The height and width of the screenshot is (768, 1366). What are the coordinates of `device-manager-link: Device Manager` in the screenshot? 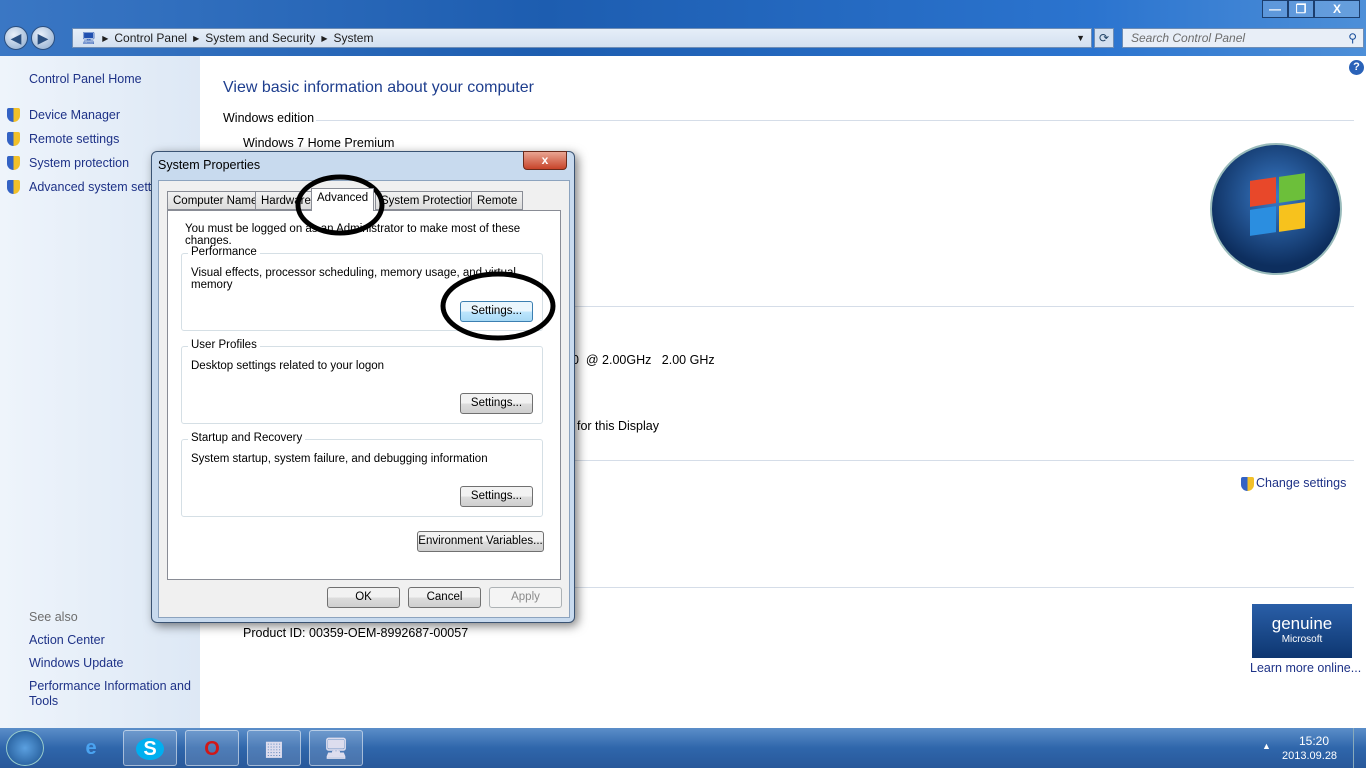 It's located at (74, 115).